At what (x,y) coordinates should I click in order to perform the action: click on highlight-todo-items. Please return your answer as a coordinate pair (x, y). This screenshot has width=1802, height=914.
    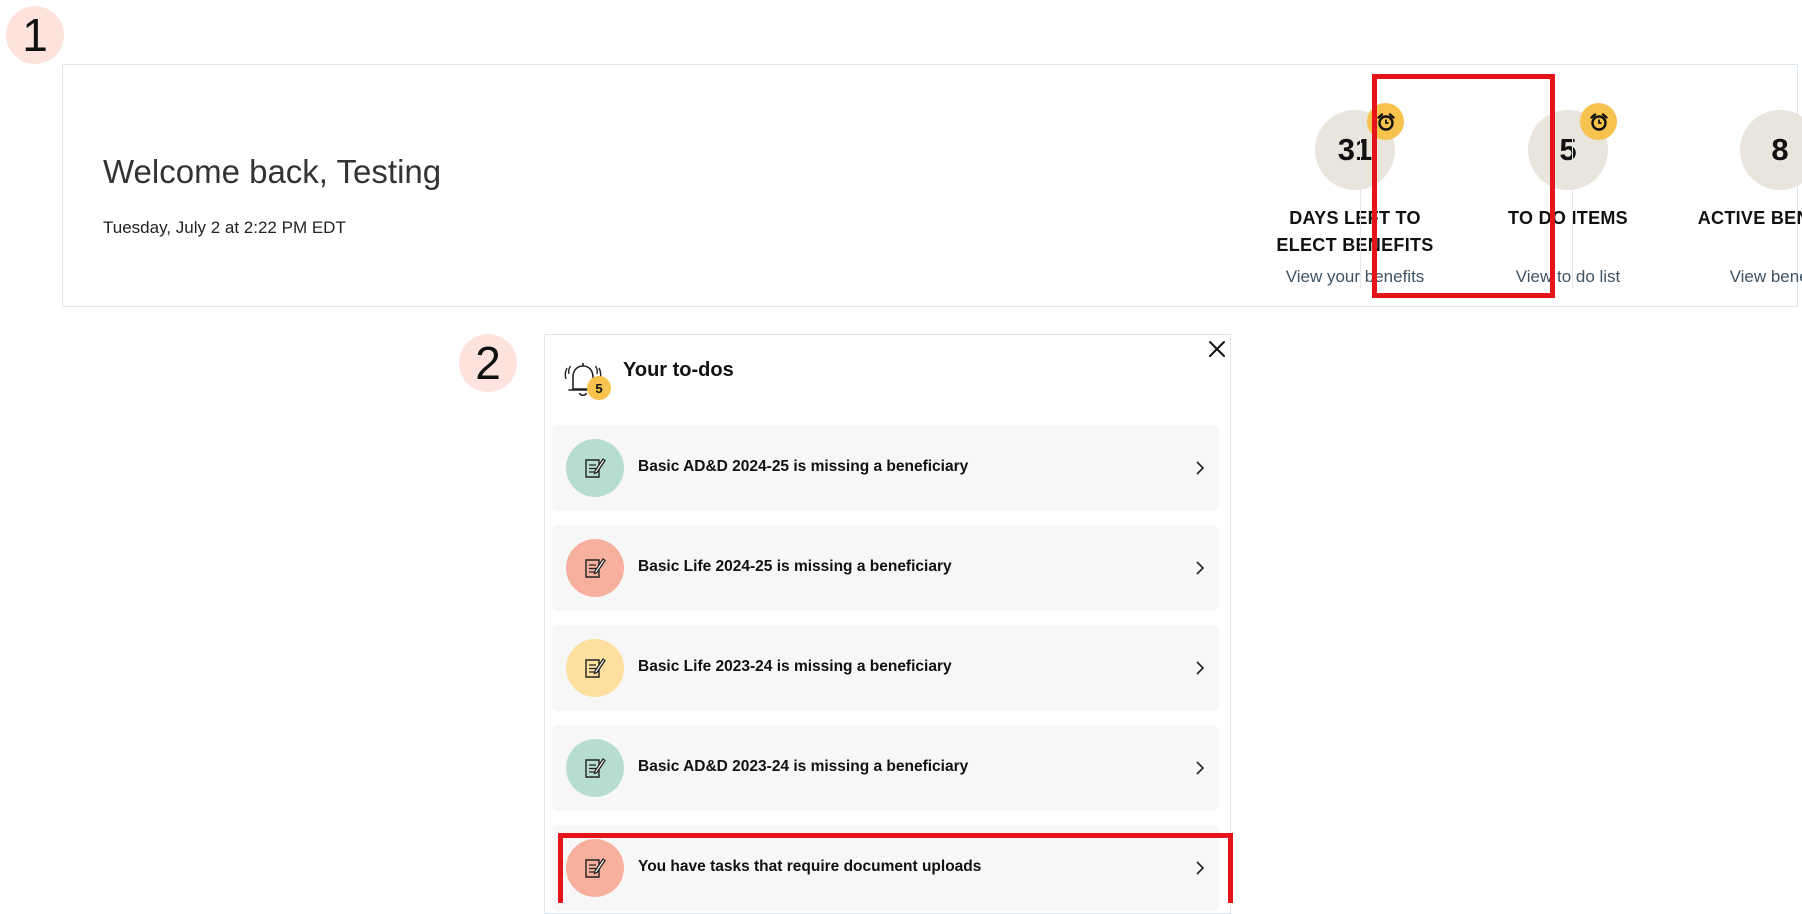
    Looking at the image, I should click on (1463, 186).